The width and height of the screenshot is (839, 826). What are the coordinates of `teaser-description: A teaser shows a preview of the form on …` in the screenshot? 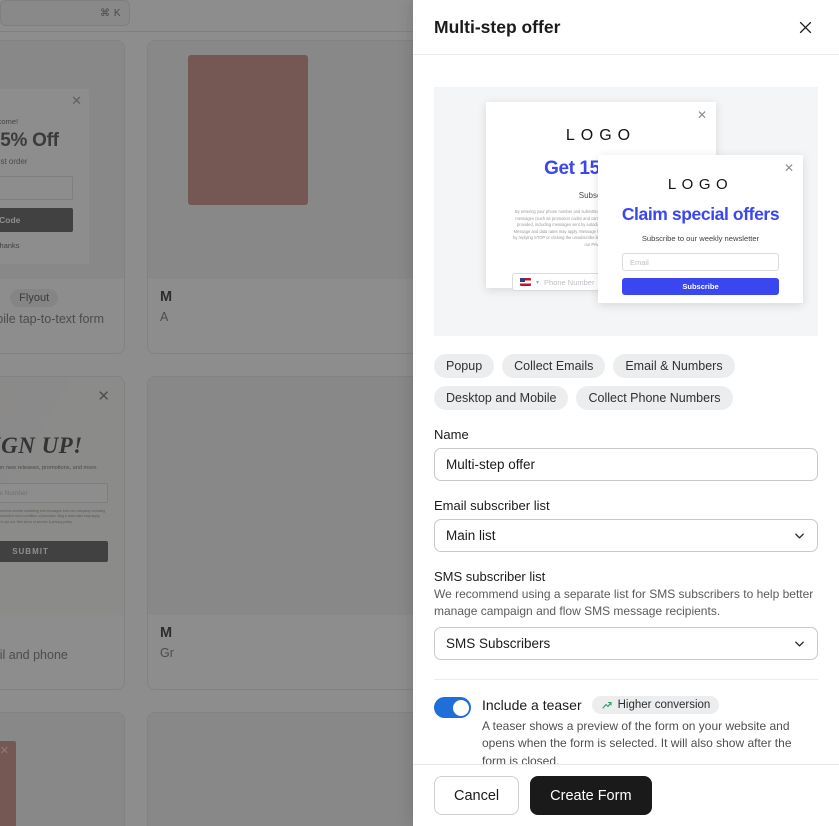 It's located at (637, 741).